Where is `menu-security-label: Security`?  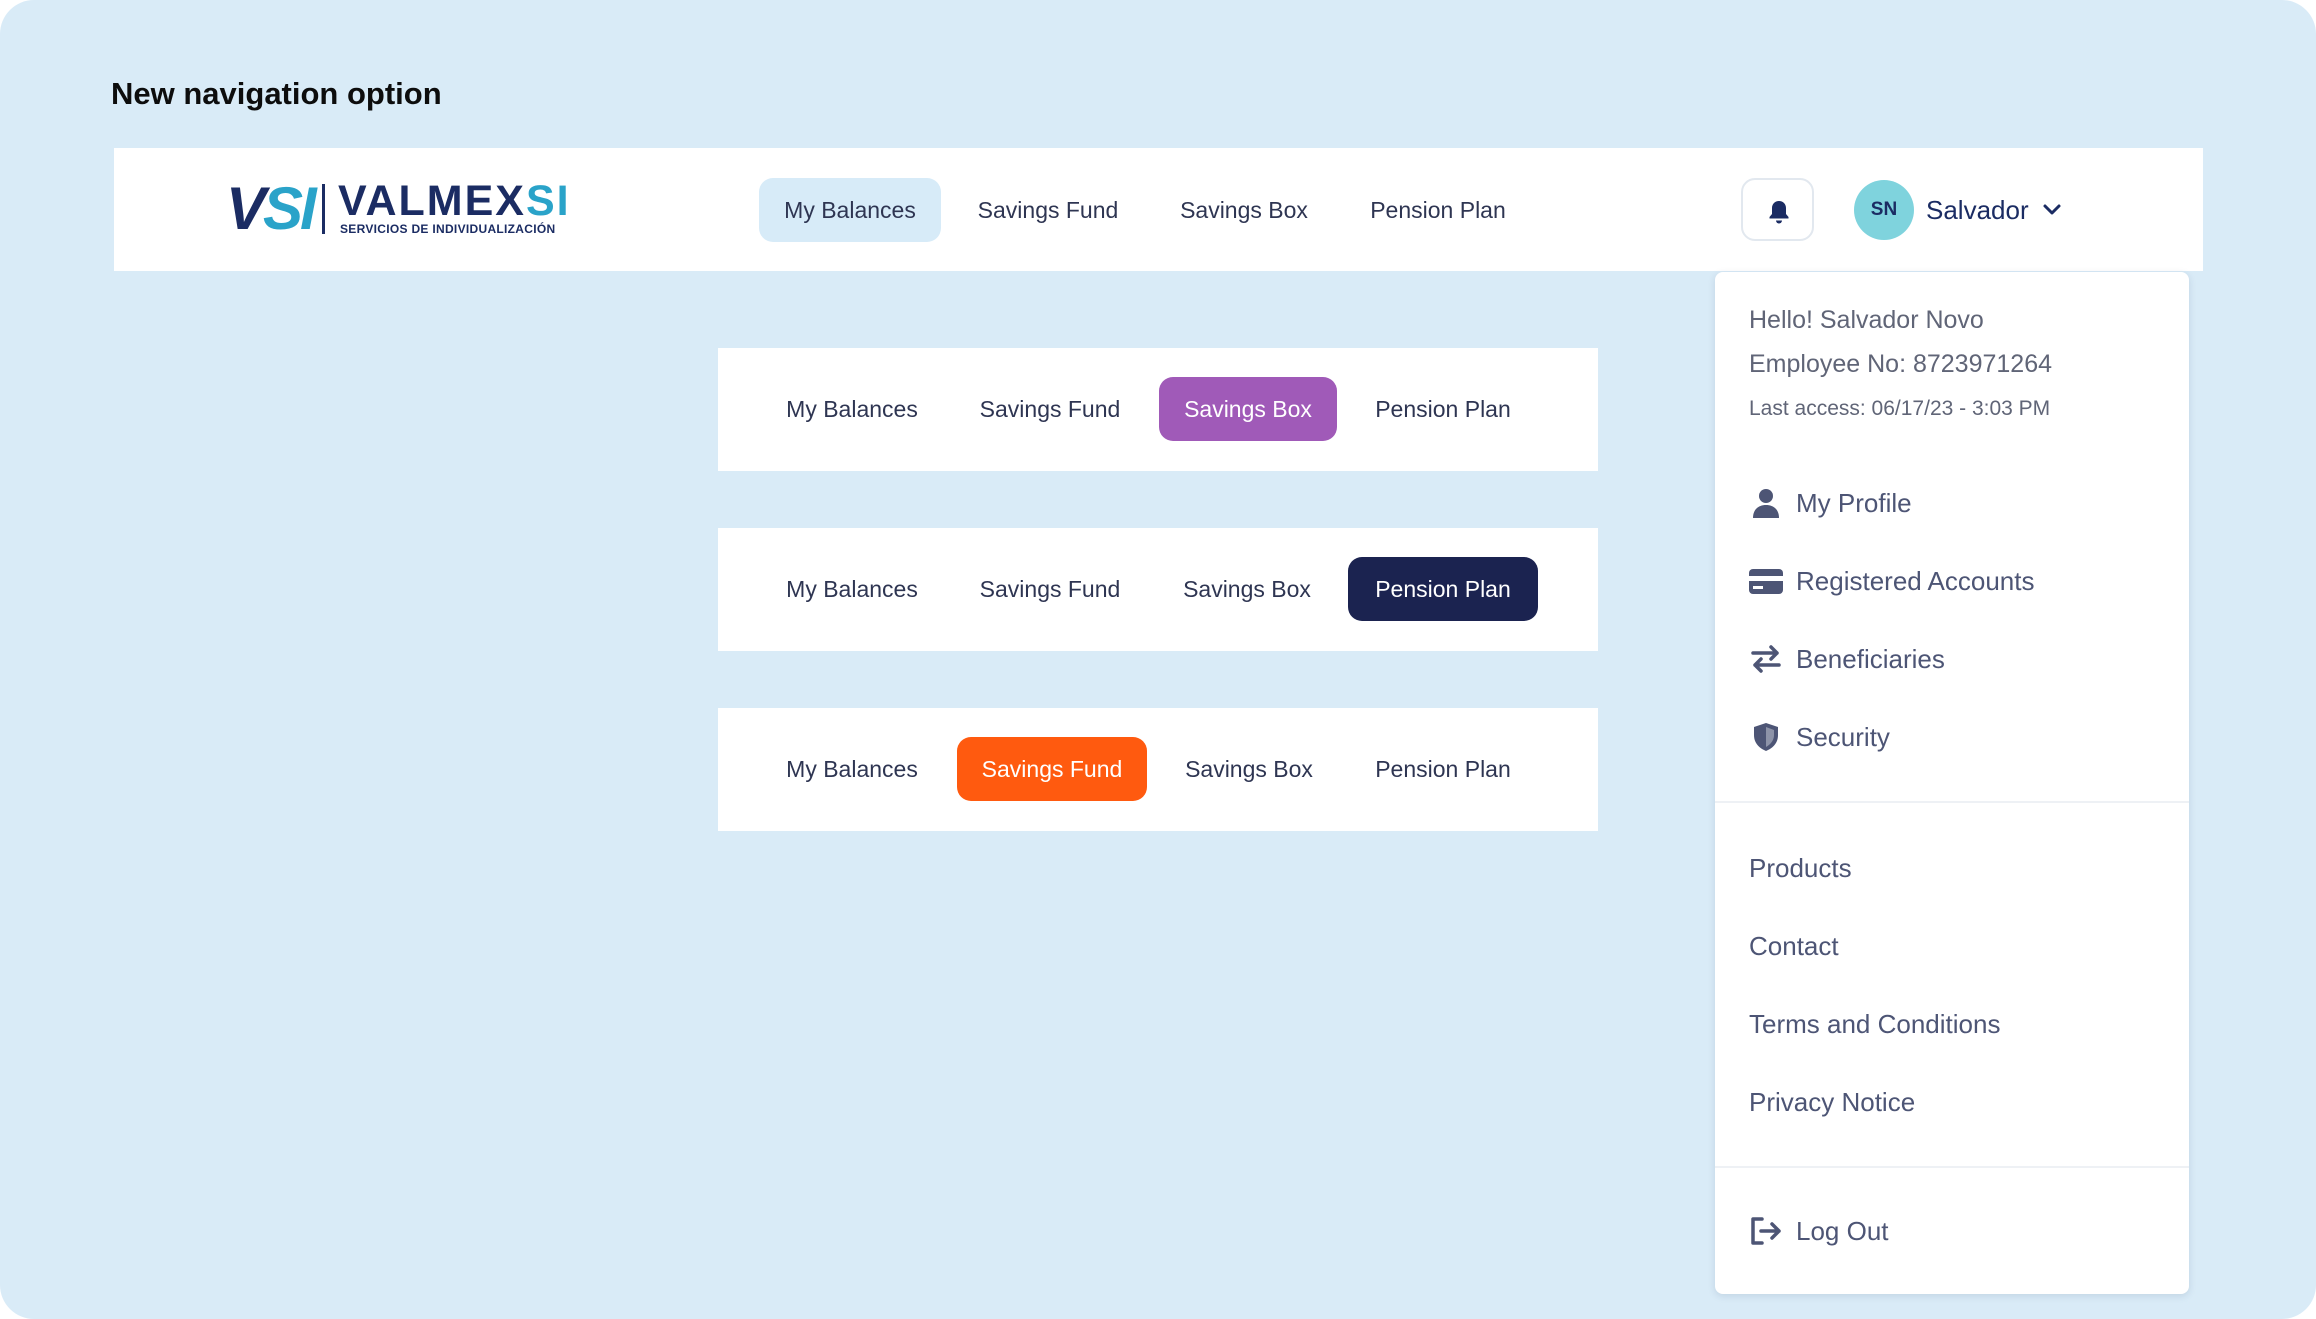
menu-security-label: Security is located at coordinates (1843, 737).